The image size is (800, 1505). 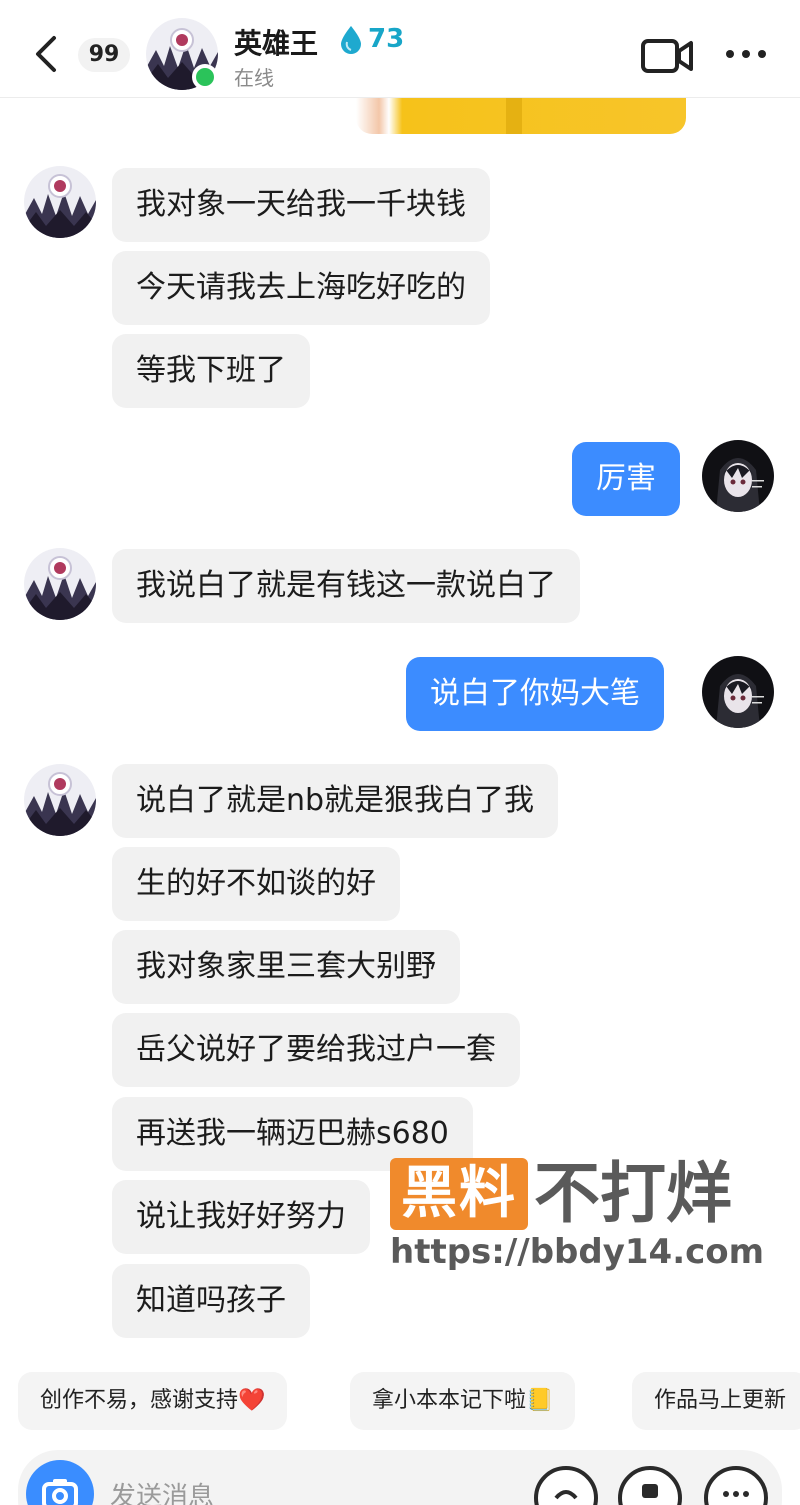 What do you see at coordinates (316, 1050) in the screenshot?
I see `message-bubble-incoming: 岳父说好了要给我过户一套` at bounding box center [316, 1050].